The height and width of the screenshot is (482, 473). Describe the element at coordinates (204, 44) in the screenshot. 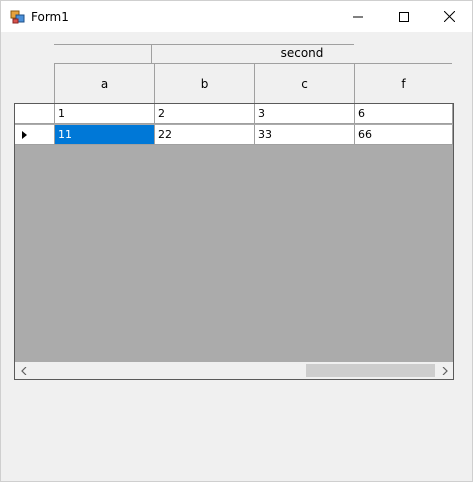

I see `header-top-line` at that location.